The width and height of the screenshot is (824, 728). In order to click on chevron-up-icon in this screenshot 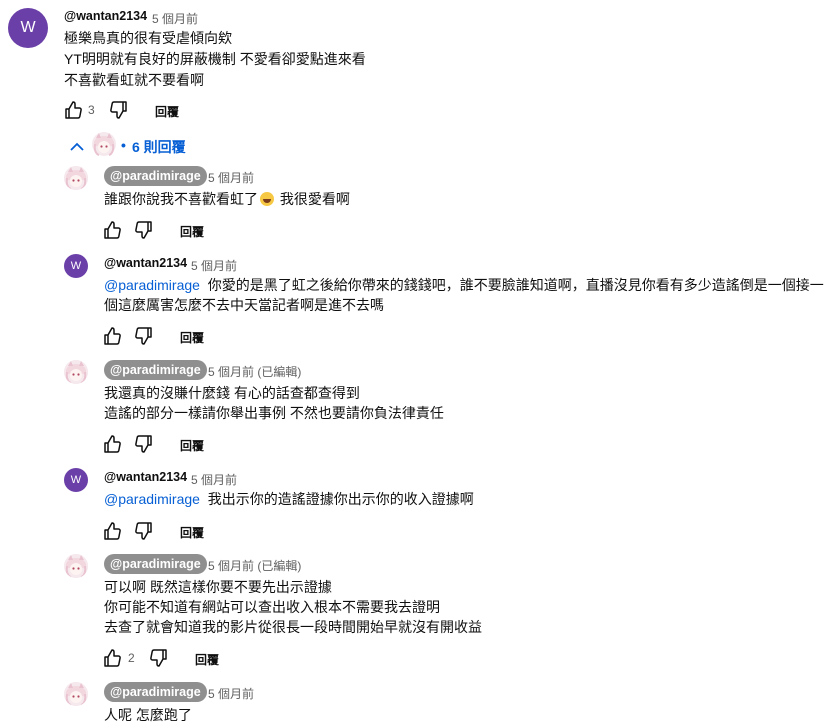, I will do `click(77, 146)`.